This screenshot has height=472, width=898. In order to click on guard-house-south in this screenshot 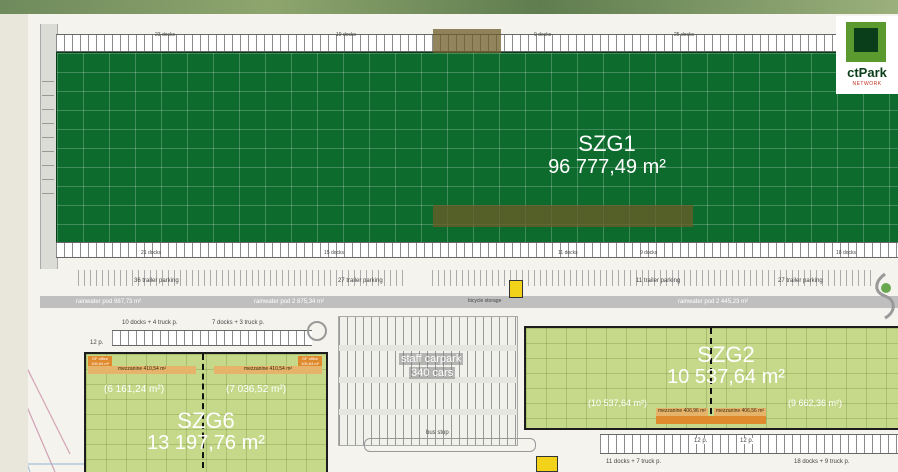, I will do `click(547, 464)`.